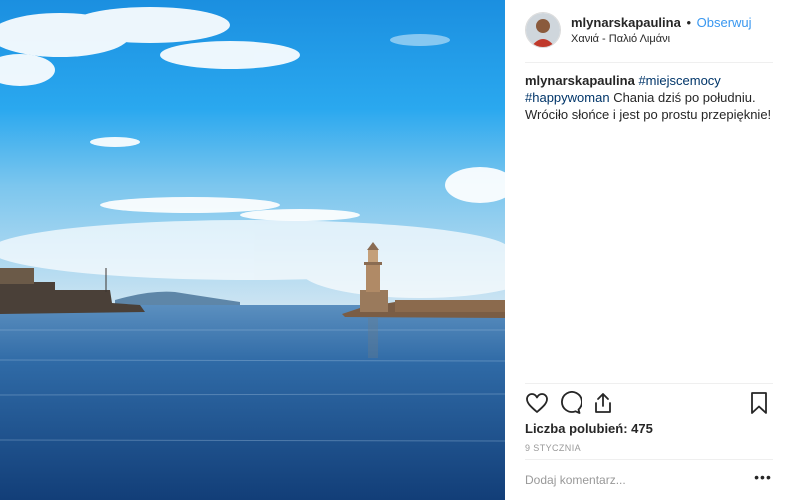  What do you see at coordinates (649, 403) in the screenshot?
I see `action-bar` at bounding box center [649, 403].